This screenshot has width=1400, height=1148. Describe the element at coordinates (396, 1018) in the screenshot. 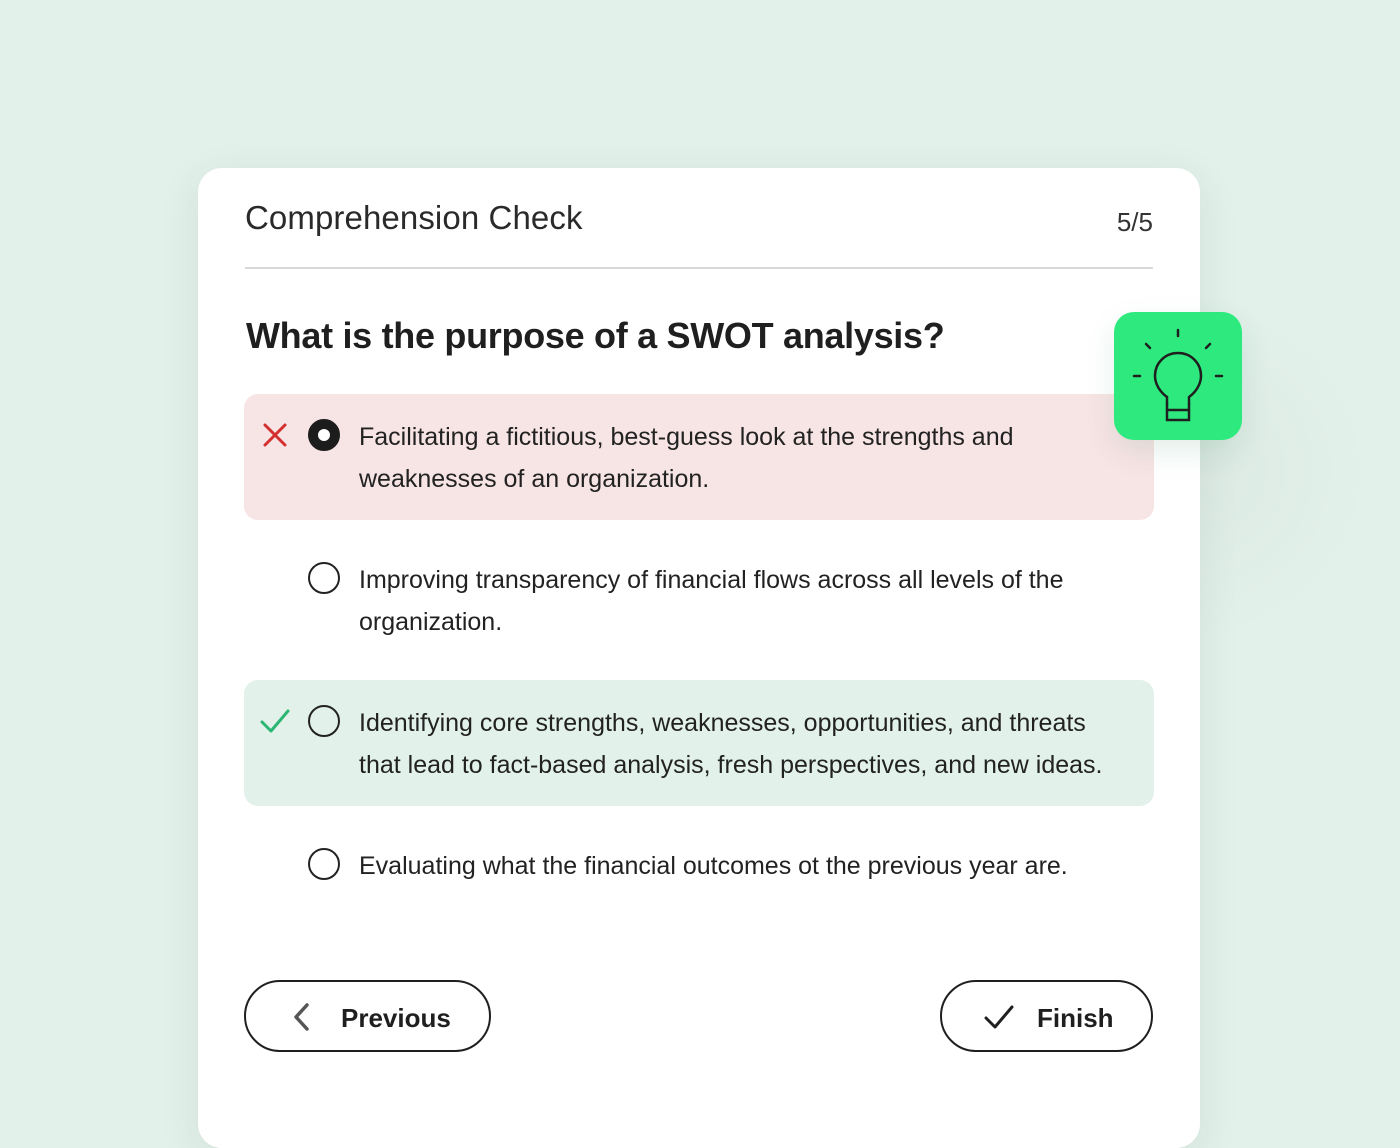

I see `previous-button-label: Previous` at that location.